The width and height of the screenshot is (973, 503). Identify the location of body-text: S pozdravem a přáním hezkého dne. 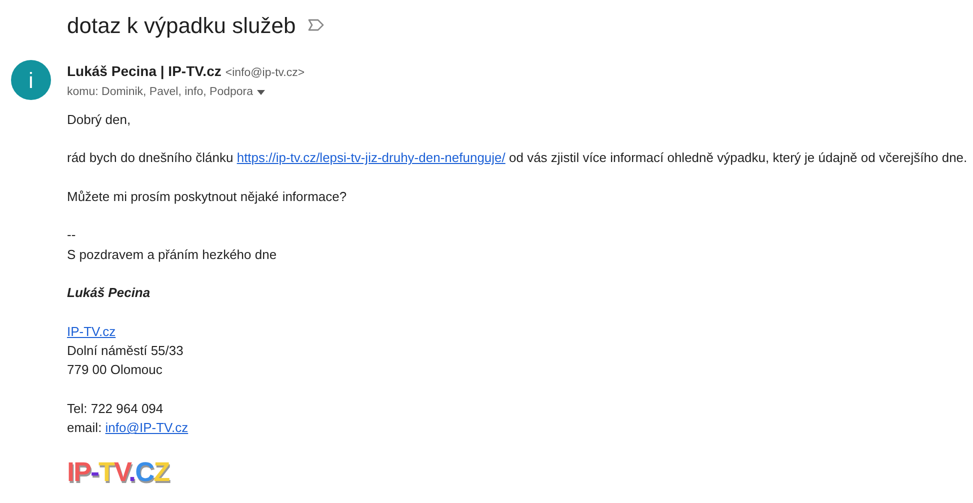
(172, 254).